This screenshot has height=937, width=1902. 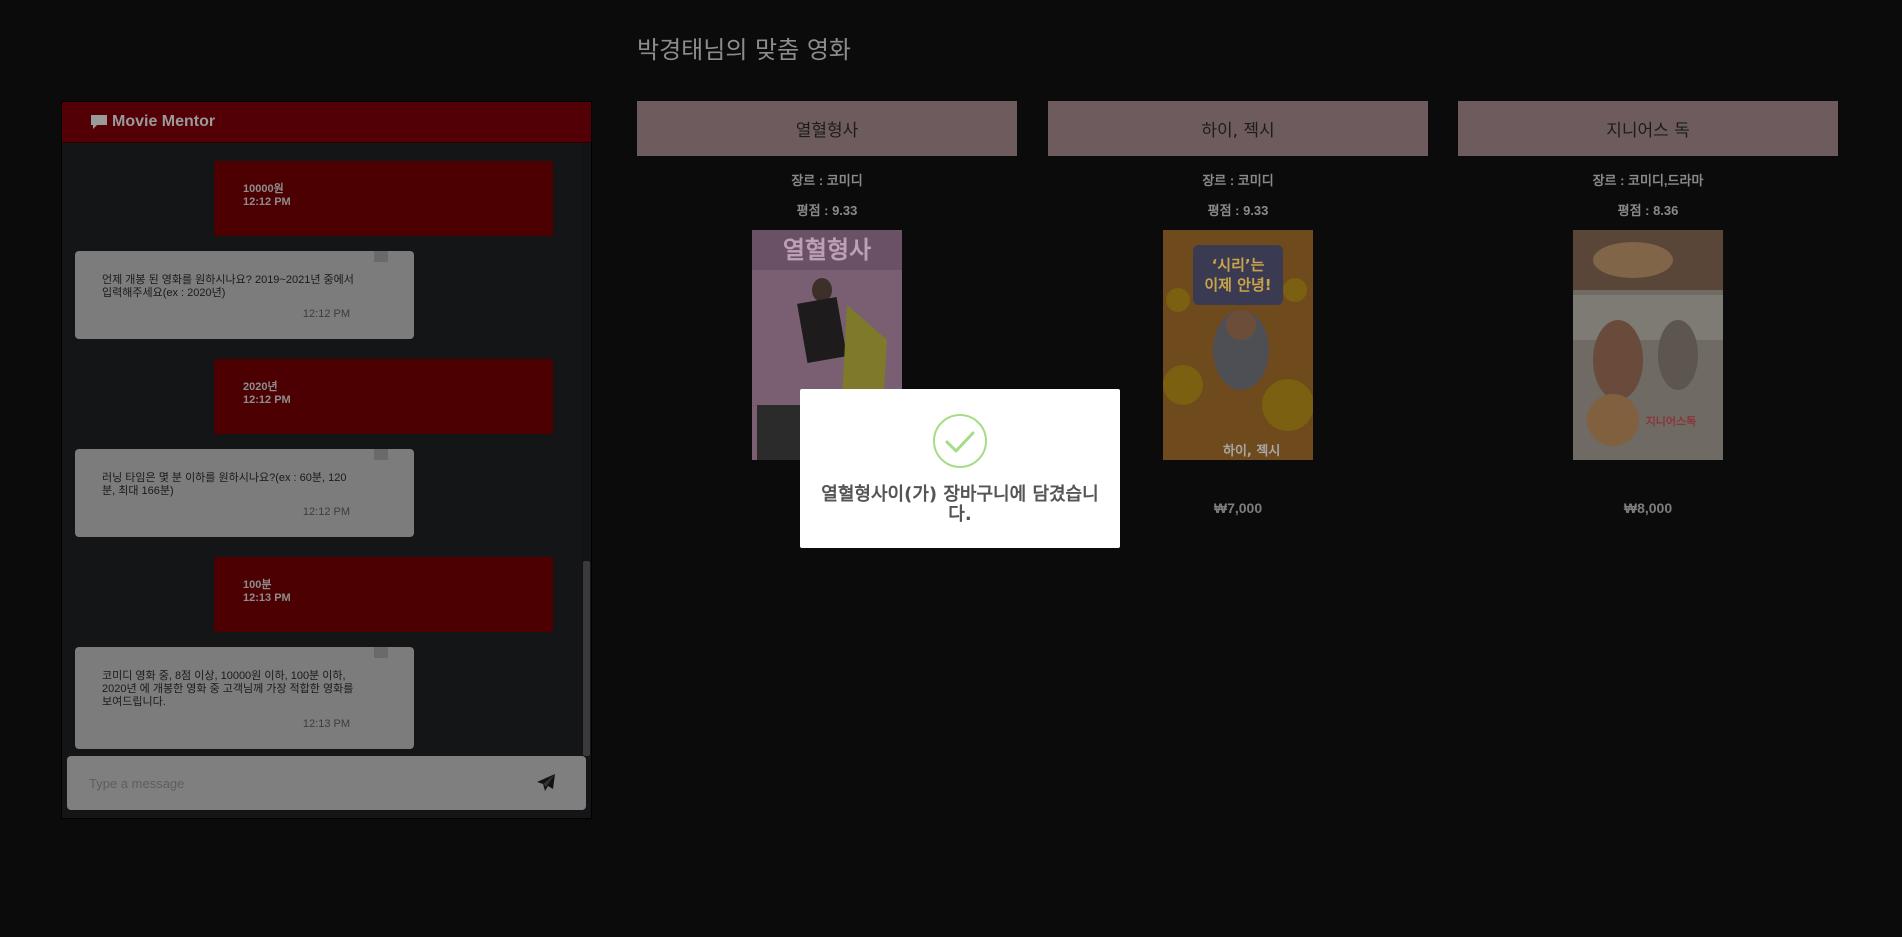 I want to click on movie-genre: 장르 : 코미디,드라마, so click(x=1648, y=180).